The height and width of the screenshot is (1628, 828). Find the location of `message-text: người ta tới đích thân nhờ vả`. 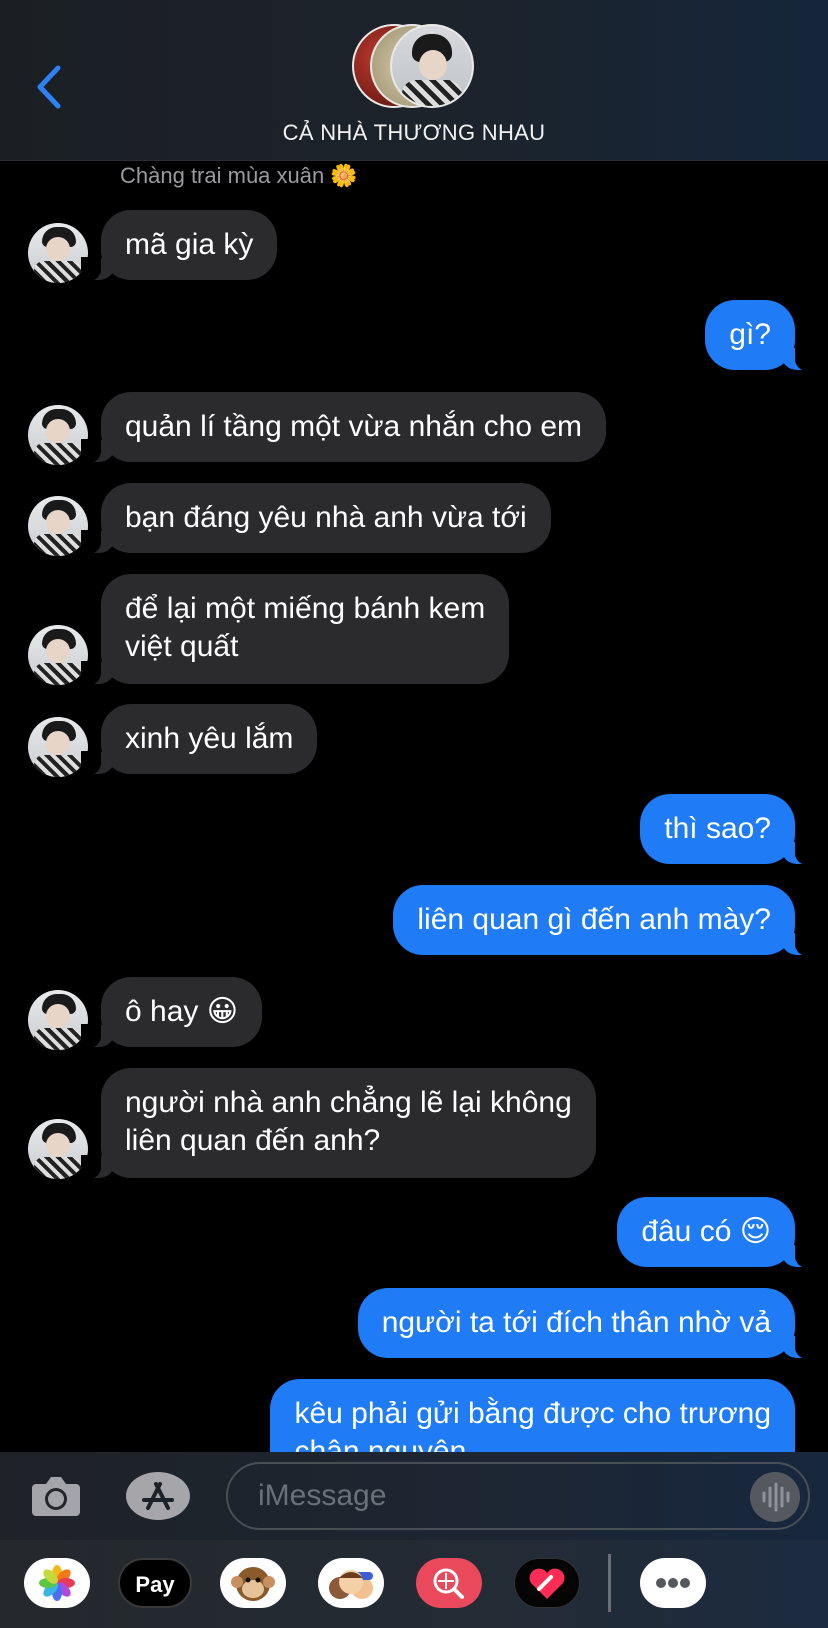

message-text: người ta tới đích thân nhờ vả is located at coordinates (576, 1322).